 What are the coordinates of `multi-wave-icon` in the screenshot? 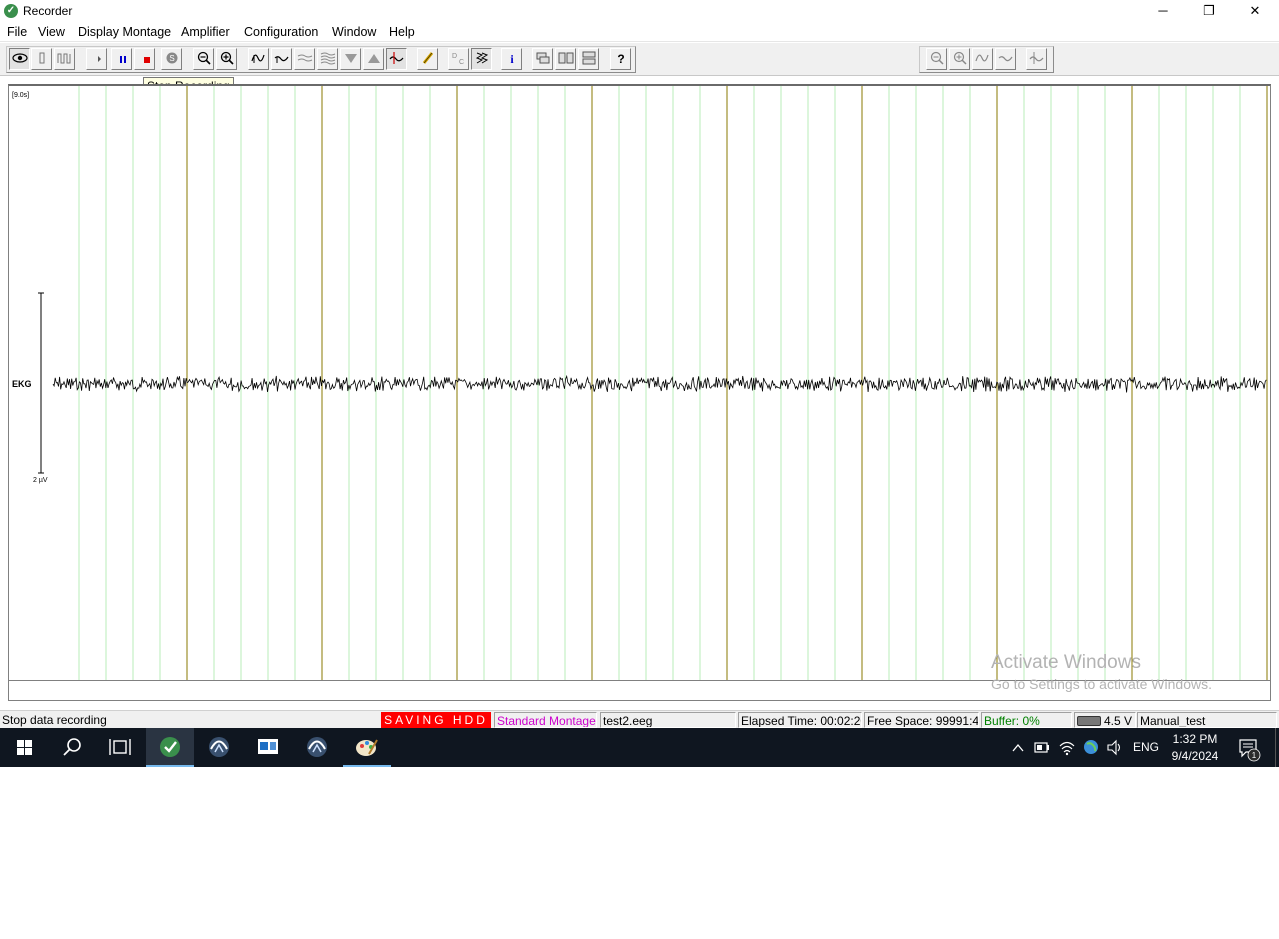 It's located at (327, 58).